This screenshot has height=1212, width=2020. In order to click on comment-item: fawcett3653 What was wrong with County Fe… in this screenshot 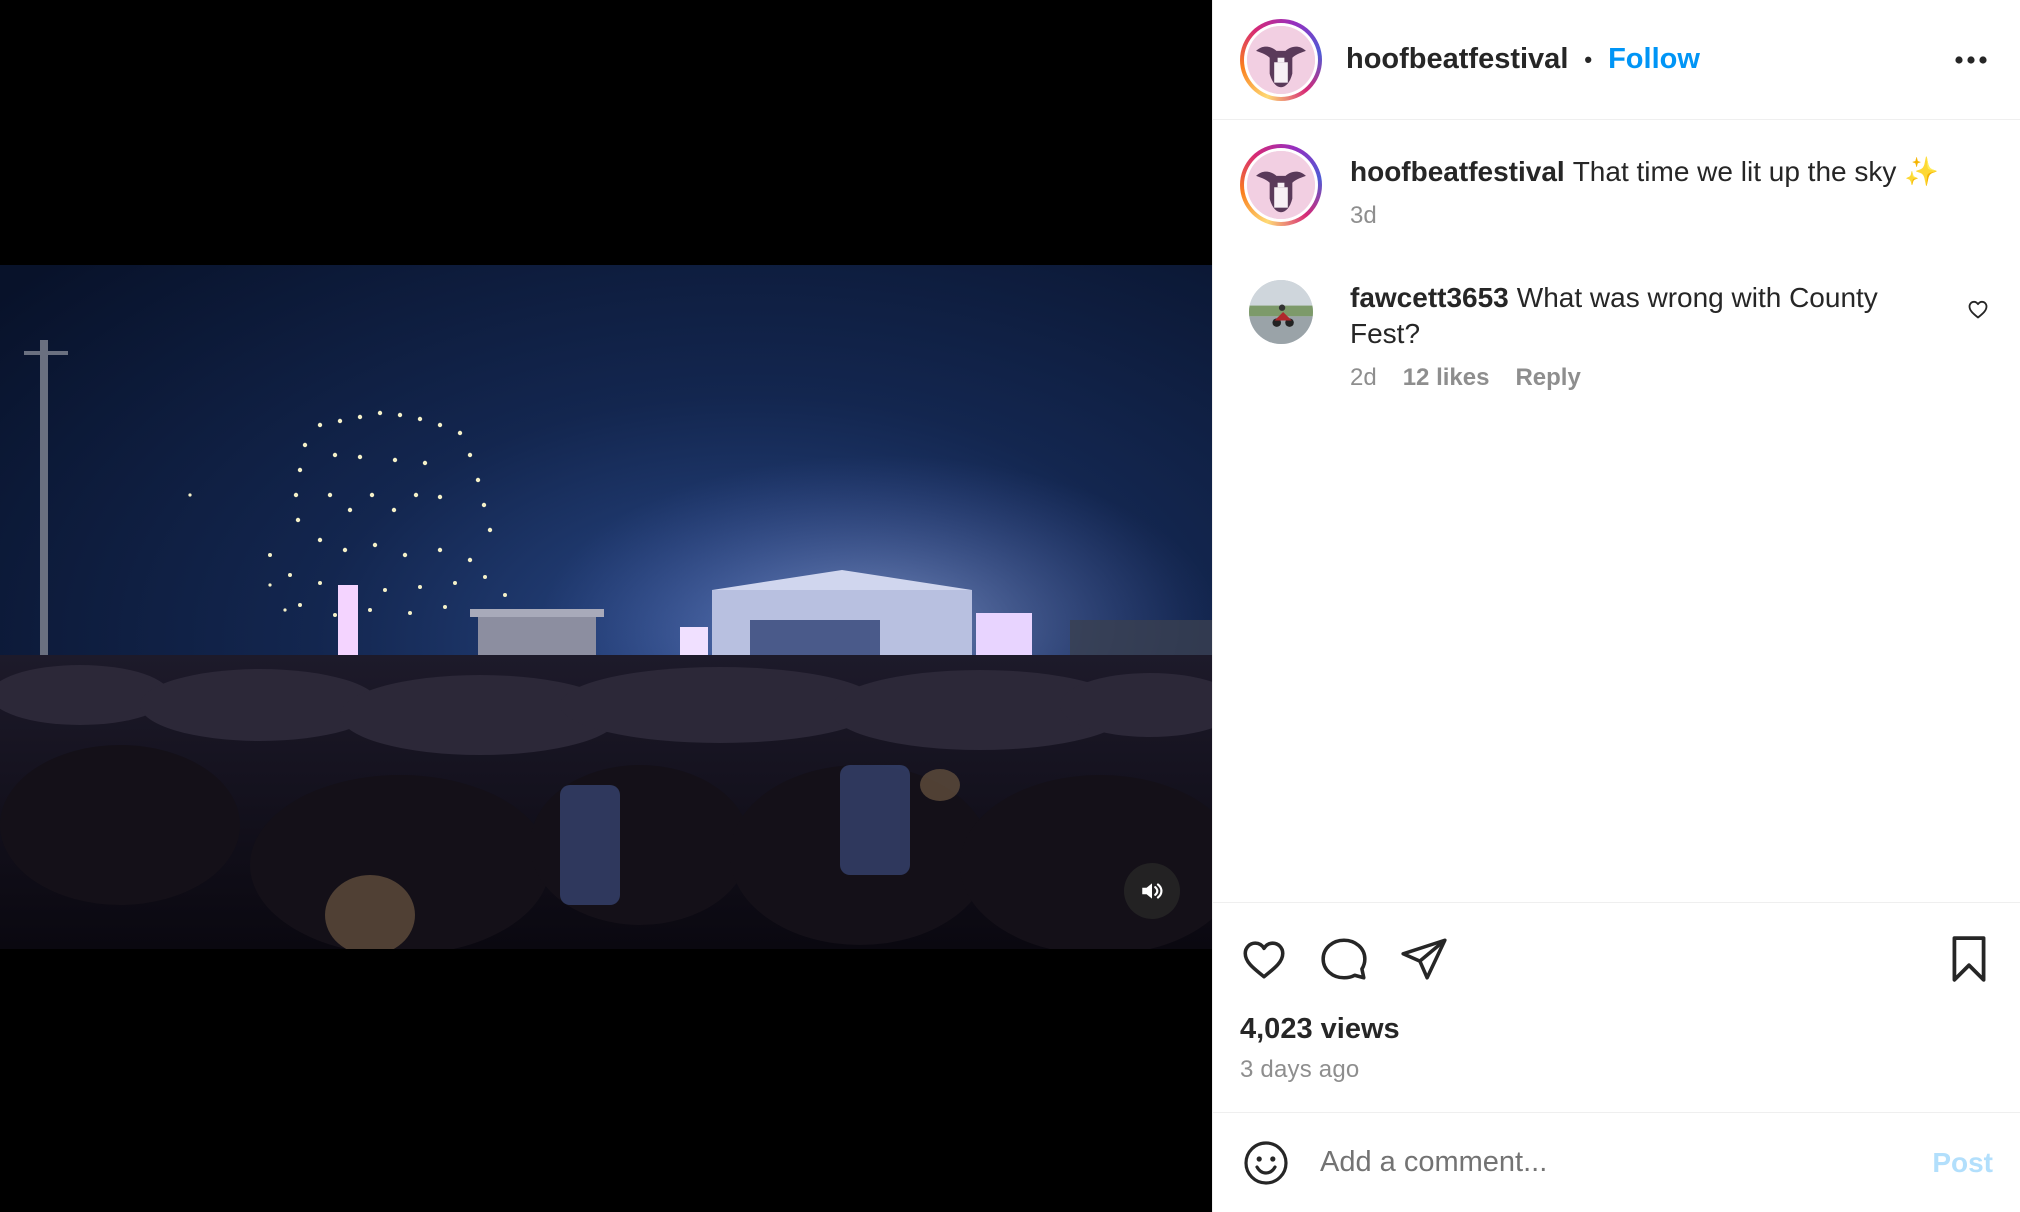, I will do `click(1616, 336)`.